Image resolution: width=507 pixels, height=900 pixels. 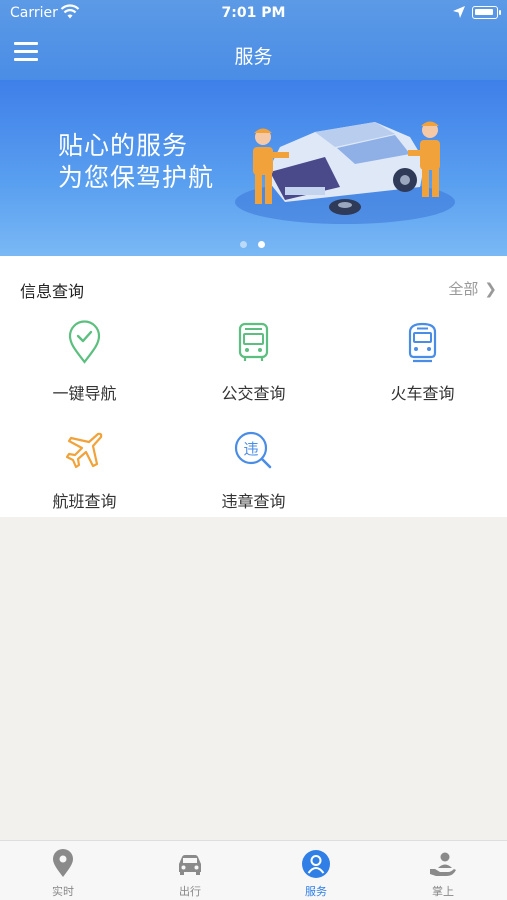 What do you see at coordinates (490, 289) in the screenshot?
I see `chevron-right-icon: ❯` at bounding box center [490, 289].